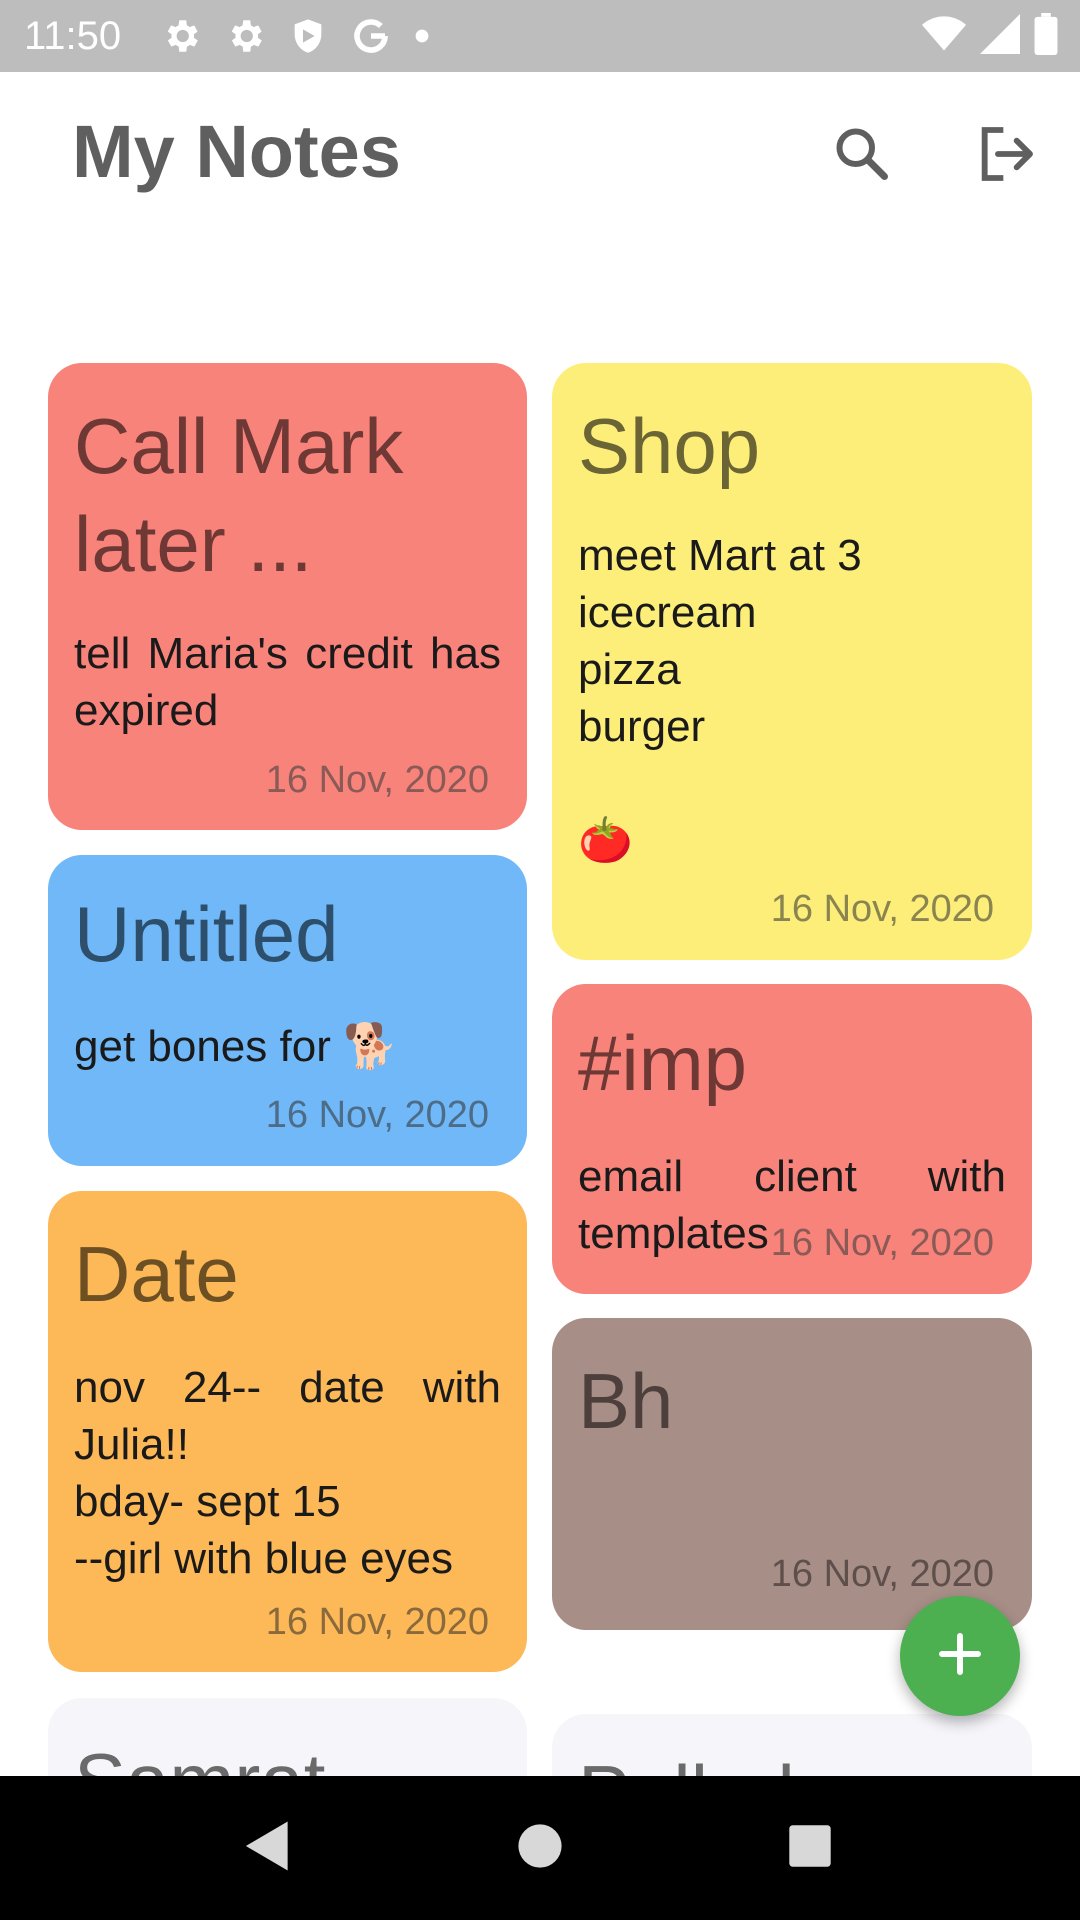  What do you see at coordinates (264, 1558) in the screenshot?
I see `note-body-line: --girl with blue eyes` at bounding box center [264, 1558].